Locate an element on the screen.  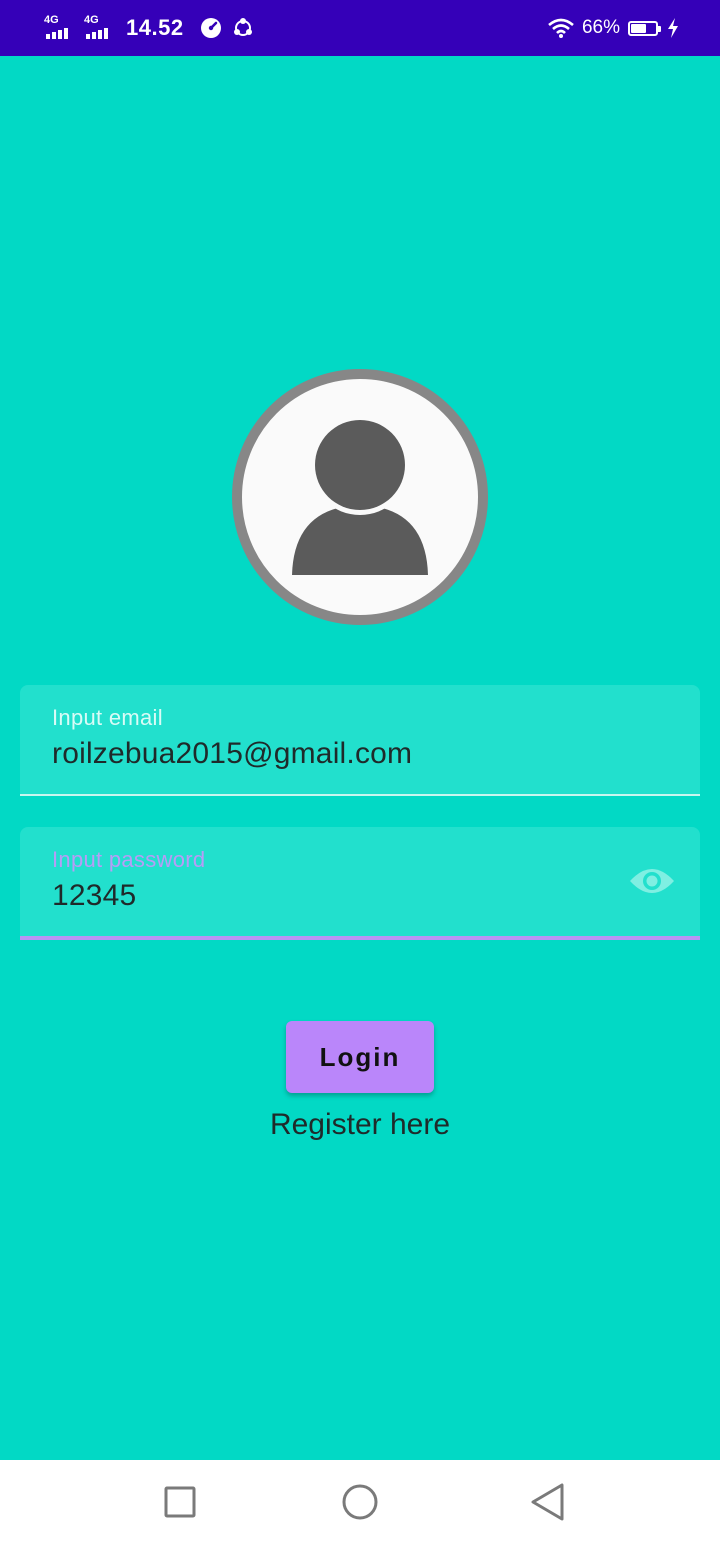
back-icon is located at coordinates (548, 1502).